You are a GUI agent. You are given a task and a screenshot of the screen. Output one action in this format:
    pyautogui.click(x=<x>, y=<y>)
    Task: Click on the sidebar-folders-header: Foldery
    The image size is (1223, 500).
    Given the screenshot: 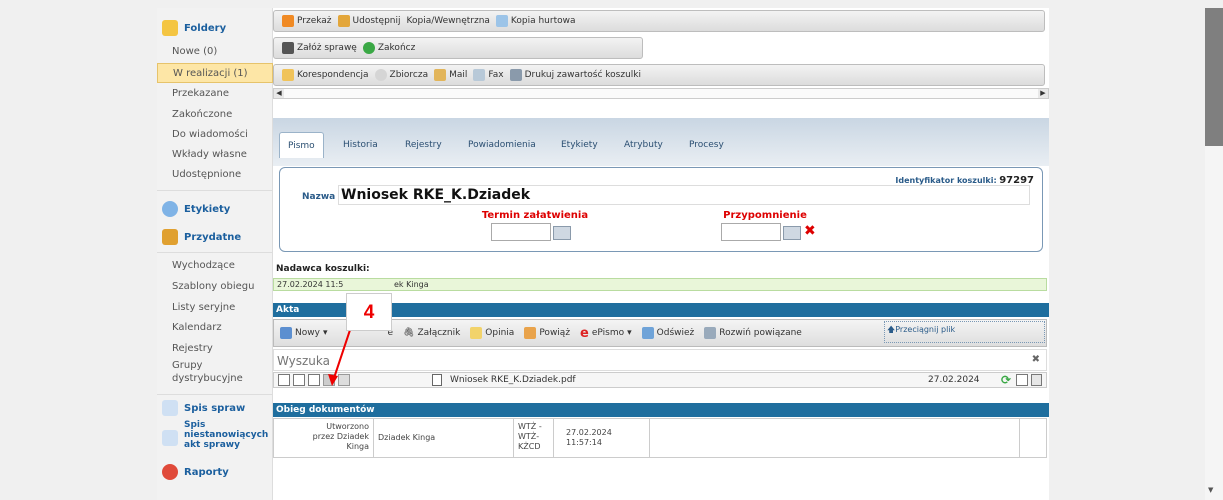 What is the action you would take?
    pyautogui.click(x=215, y=28)
    